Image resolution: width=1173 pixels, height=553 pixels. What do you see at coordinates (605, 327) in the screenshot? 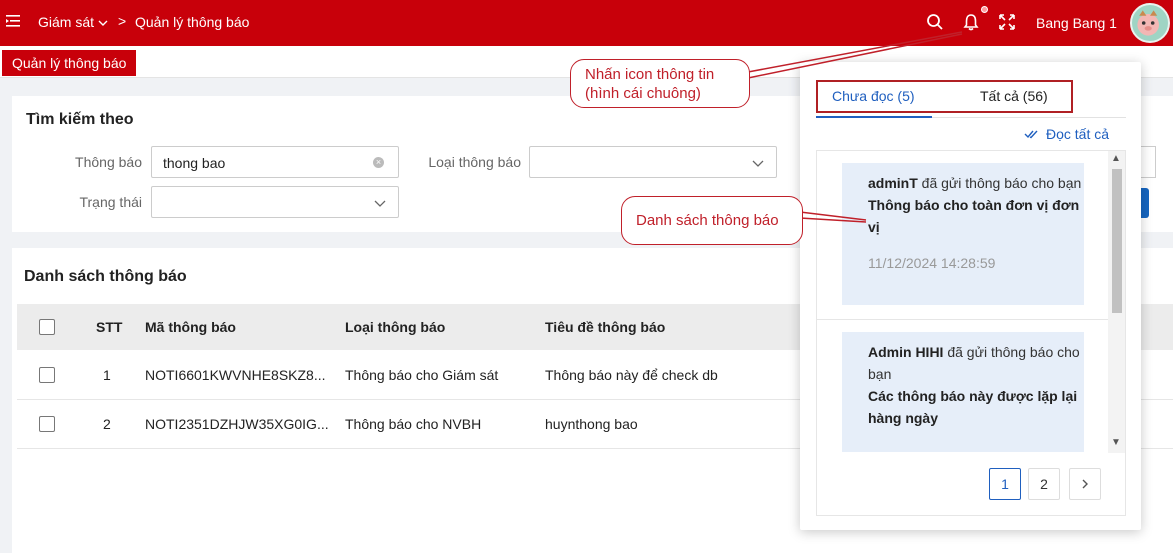
I see `column-header: Tiêu đề thông báo` at bounding box center [605, 327].